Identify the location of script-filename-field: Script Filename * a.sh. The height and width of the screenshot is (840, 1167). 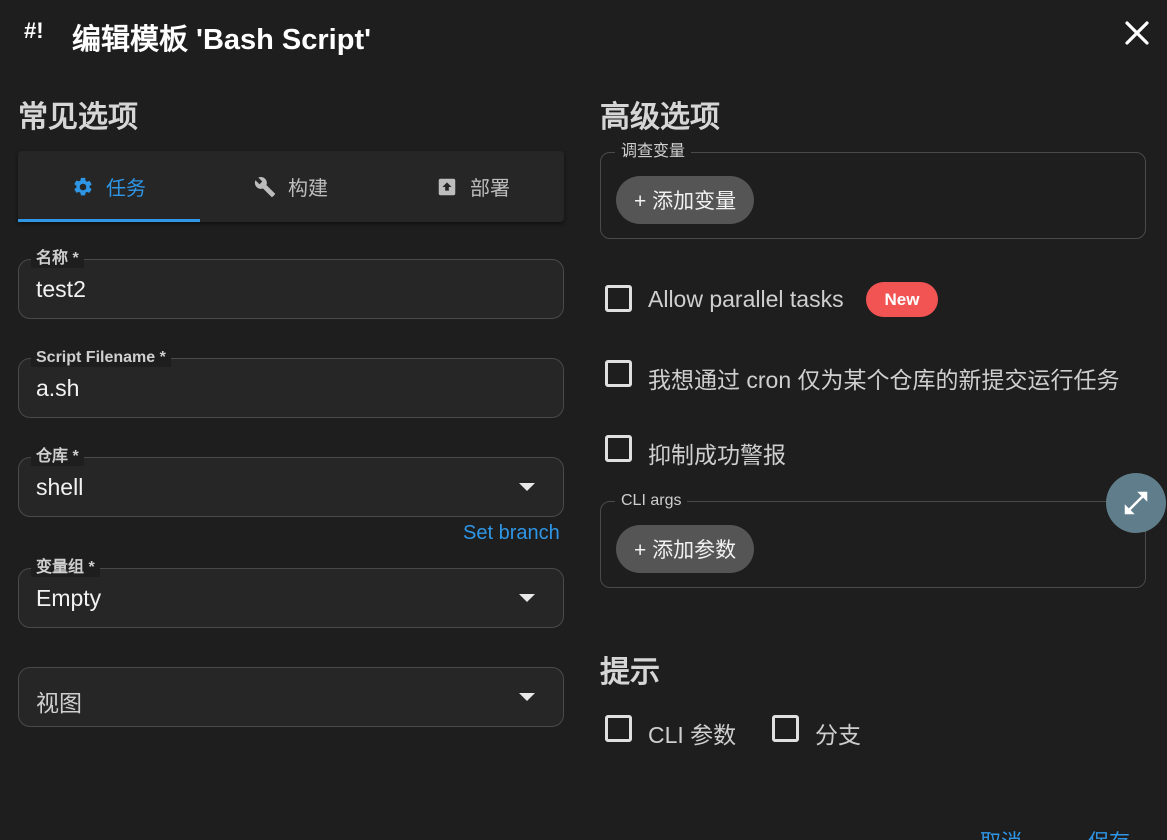
(291, 383).